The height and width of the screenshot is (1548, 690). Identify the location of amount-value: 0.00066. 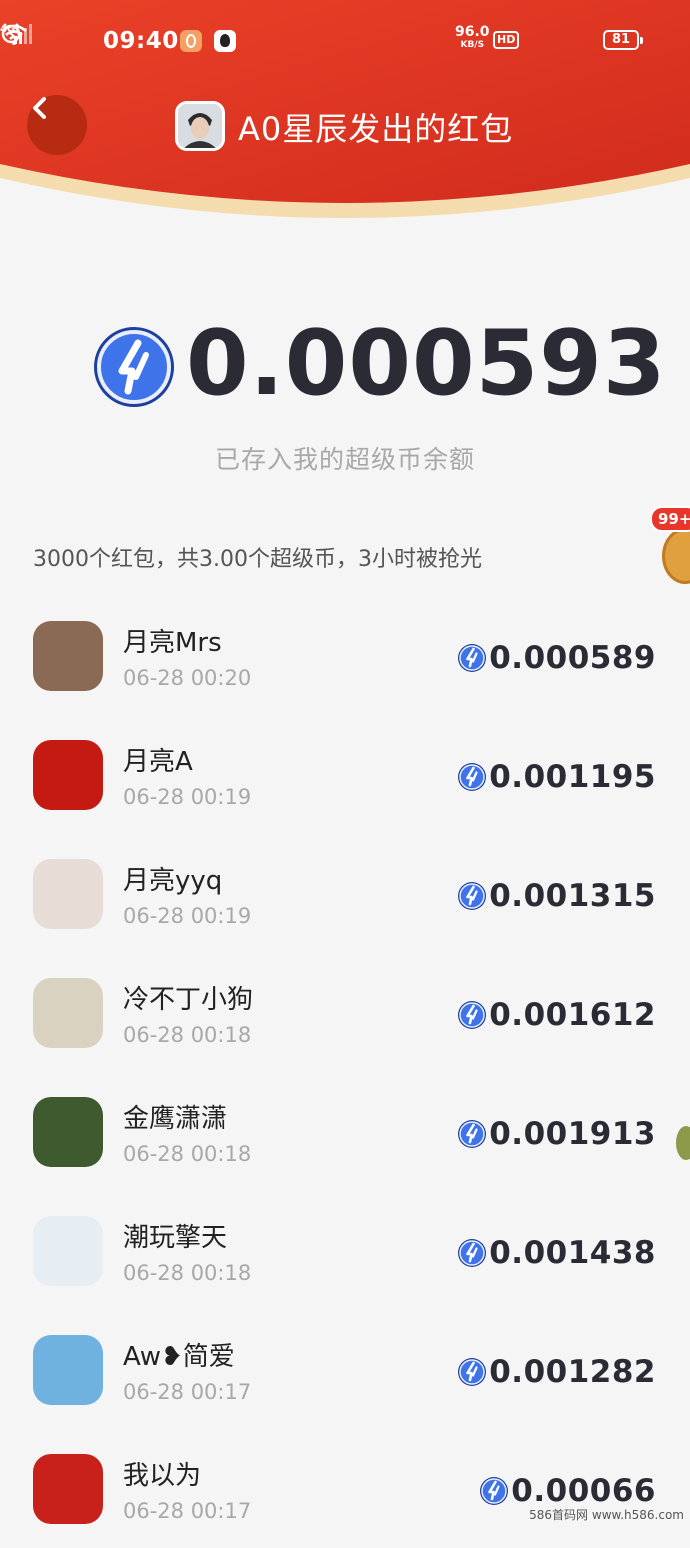
(583, 1491).